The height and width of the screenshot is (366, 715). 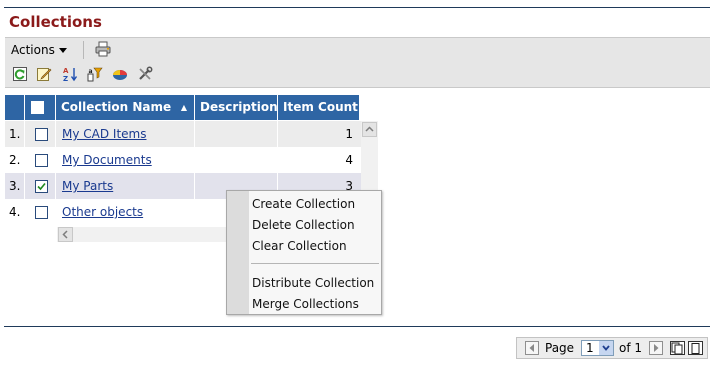 What do you see at coordinates (17, 160) in the screenshot?
I see `row-number: 2.` at bounding box center [17, 160].